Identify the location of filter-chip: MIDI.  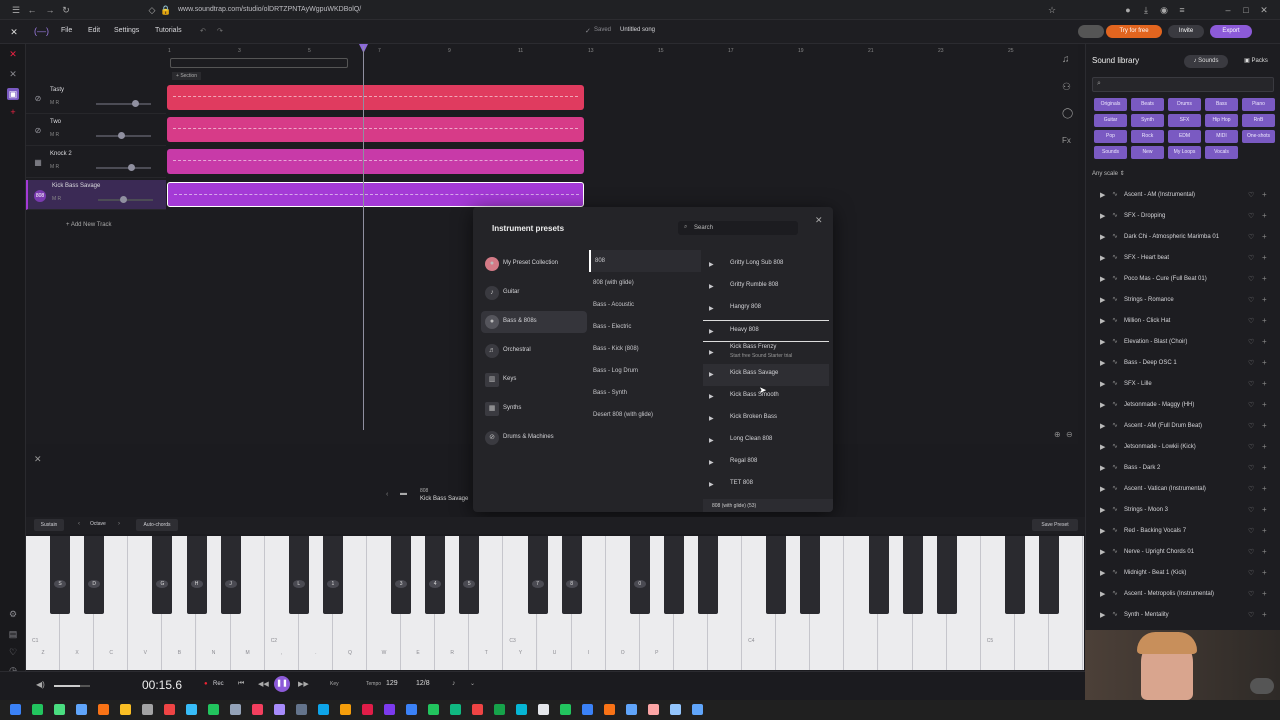
(1221, 136).